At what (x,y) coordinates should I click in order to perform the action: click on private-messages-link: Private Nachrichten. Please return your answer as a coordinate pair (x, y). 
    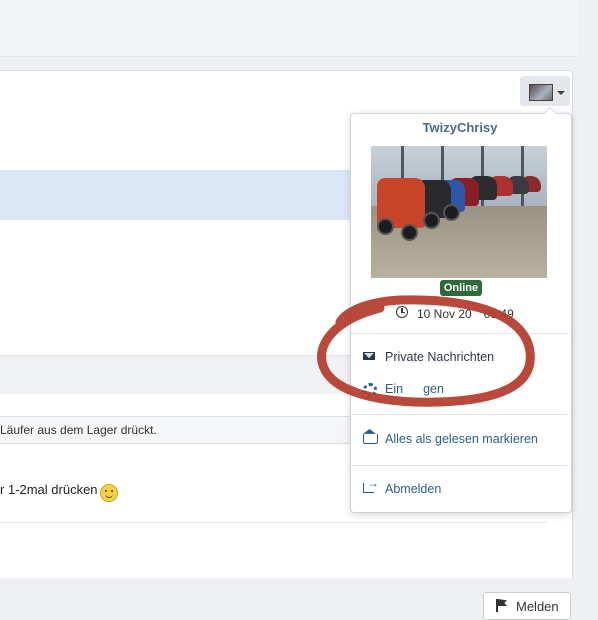
    Looking at the image, I should click on (458, 358).